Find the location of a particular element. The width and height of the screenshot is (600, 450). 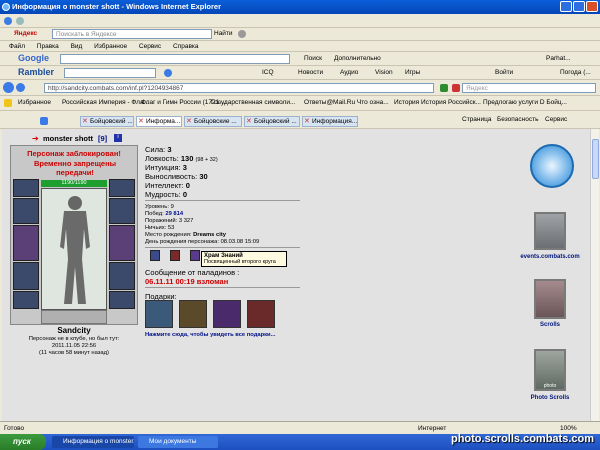

rambler-news: Новости is located at coordinates (310, 72).